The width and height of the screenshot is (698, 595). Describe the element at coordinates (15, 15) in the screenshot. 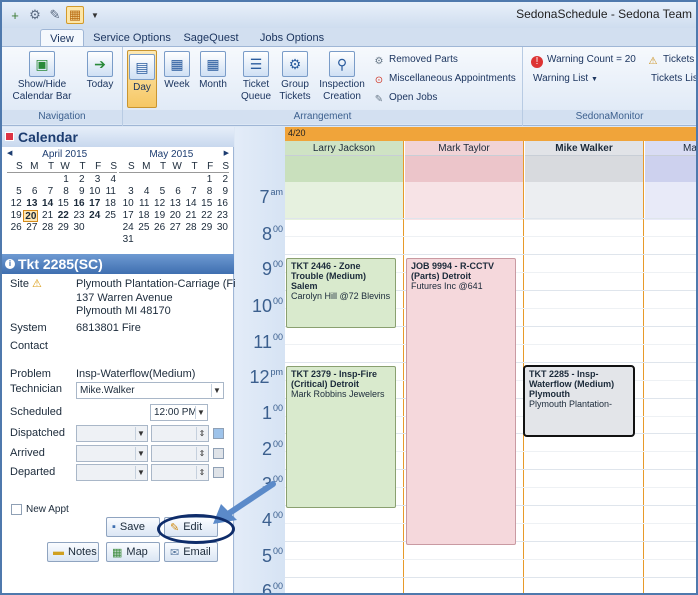

I see `add-icon: +` at that location.